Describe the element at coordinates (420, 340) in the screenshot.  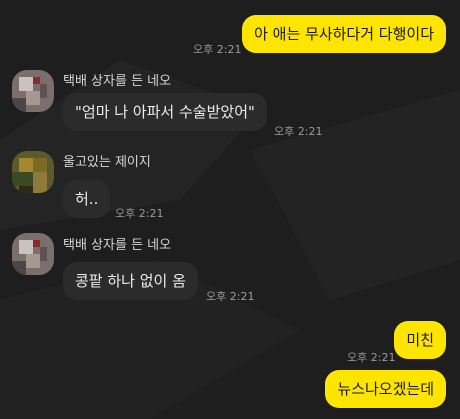
I see `my-message-bubble: 미친` at that location.